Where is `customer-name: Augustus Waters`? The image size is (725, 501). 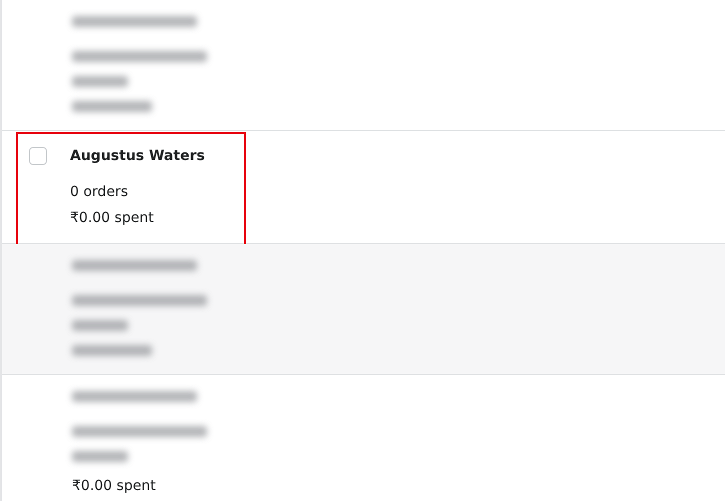 customer-name: Augustus Waters is located at coordinates (137, 156).